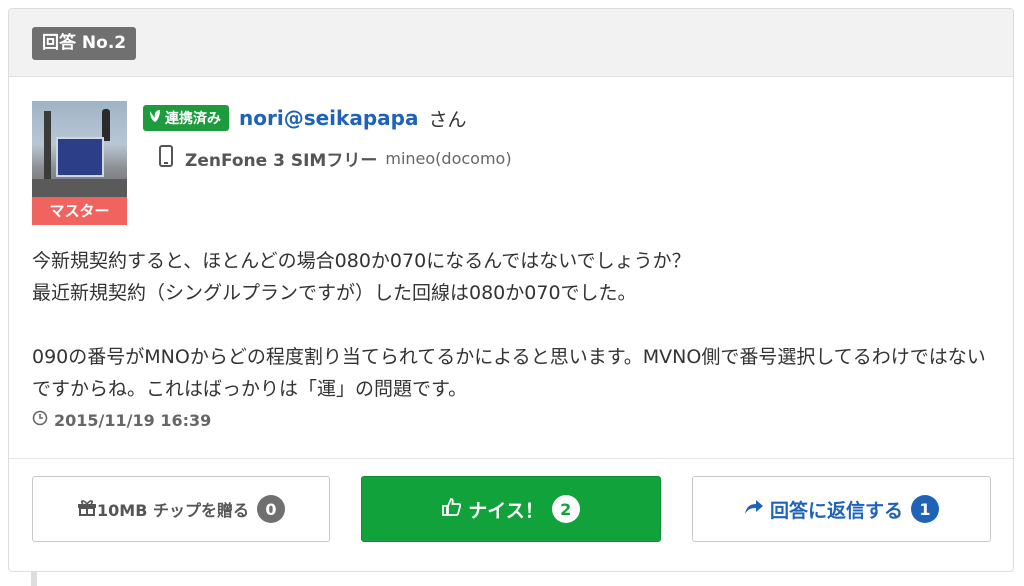  What do you see at coordinates (87, 509) in the screenshot?
I see `gift-icon` at bounding box center [87, 509].